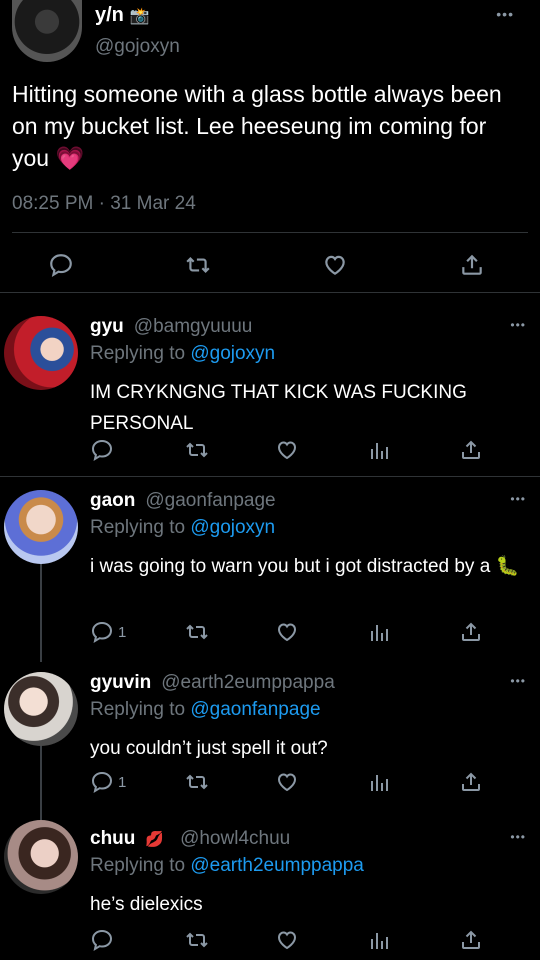 The height and width of the screenshot is (960, 540). I want to click on handle: @gaonfanpage, so click(210, 501).